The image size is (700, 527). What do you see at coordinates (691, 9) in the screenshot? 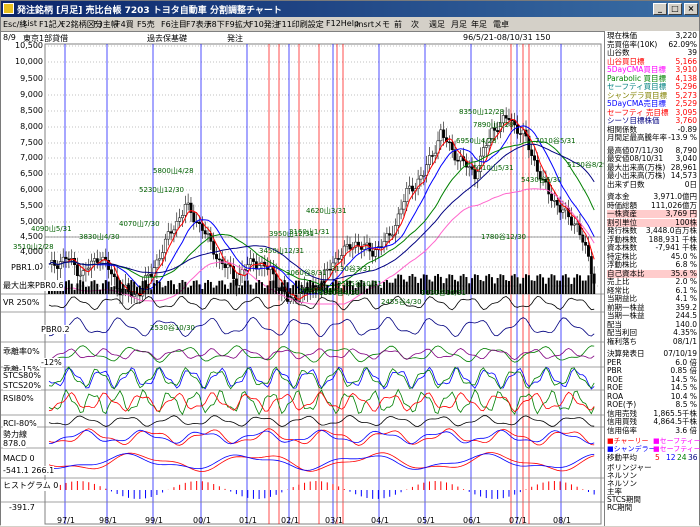
I see `close-button: ×` at bounding box center [691, 9].